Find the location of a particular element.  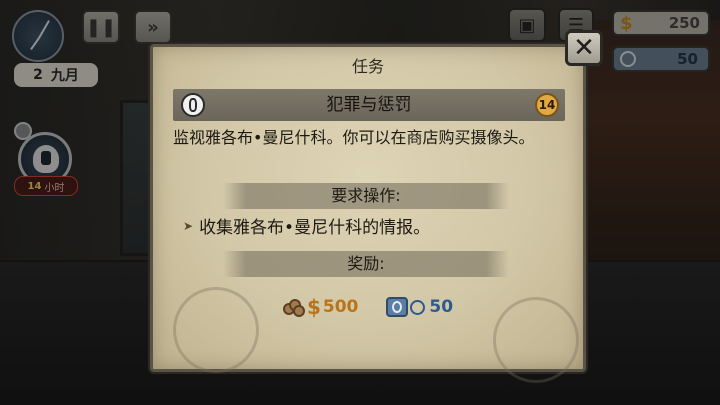

rewards-header: 奖励: is located at coordinates (366, 264).